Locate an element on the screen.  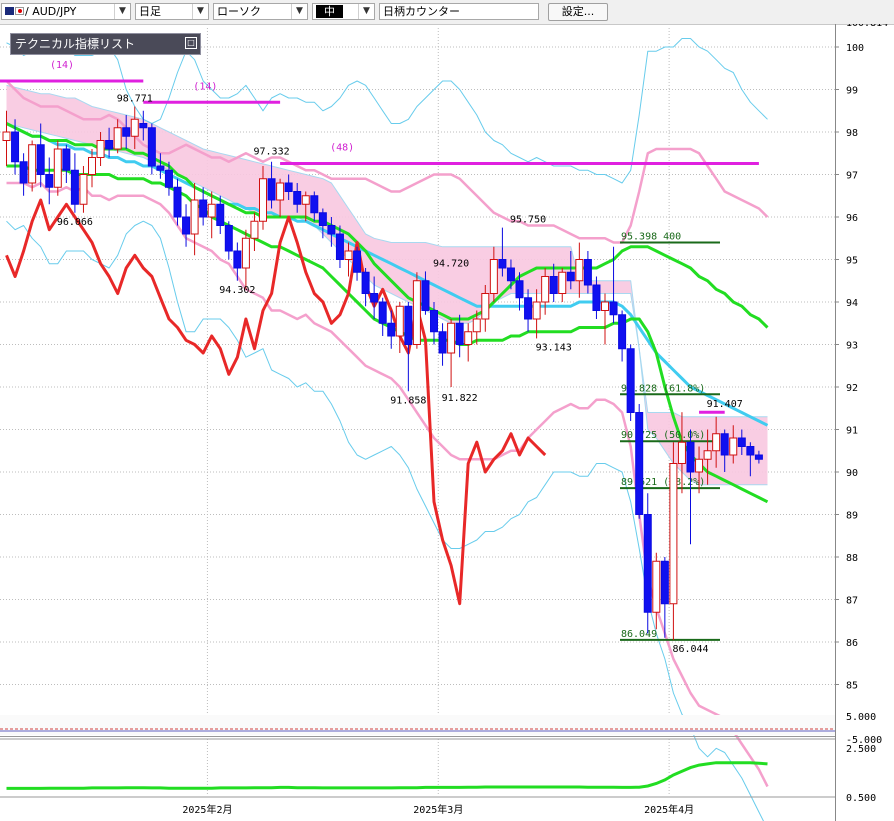
price-label: 96.066 is located at coordinates (75, 222).